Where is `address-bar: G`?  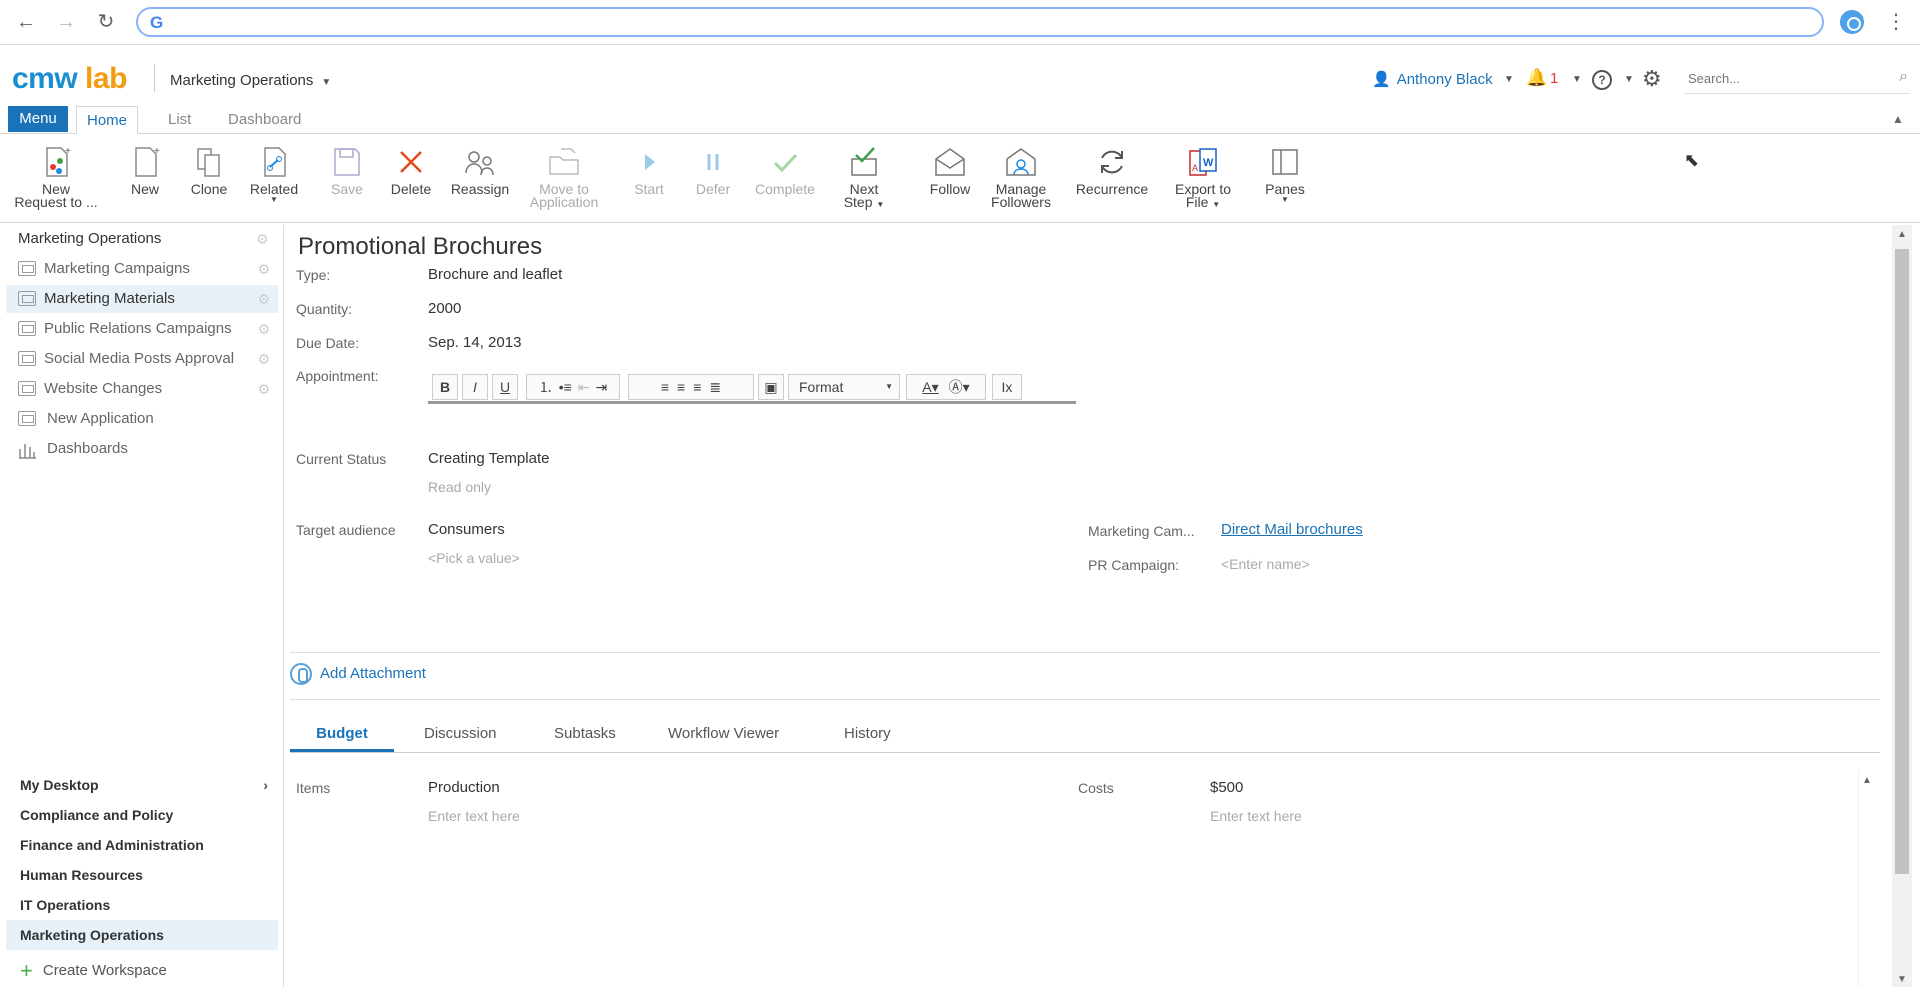 address-bar: G is located at coordinates (980, 22).